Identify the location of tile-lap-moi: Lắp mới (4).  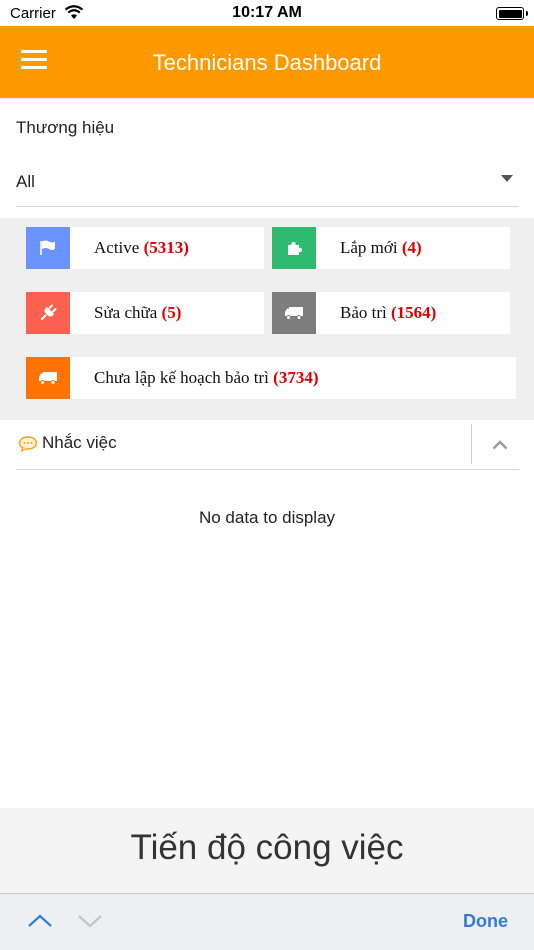
(391, 248).